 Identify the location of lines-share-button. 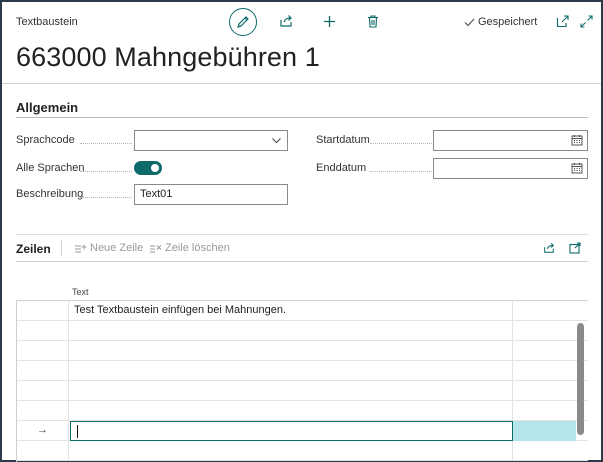
(548, 247).